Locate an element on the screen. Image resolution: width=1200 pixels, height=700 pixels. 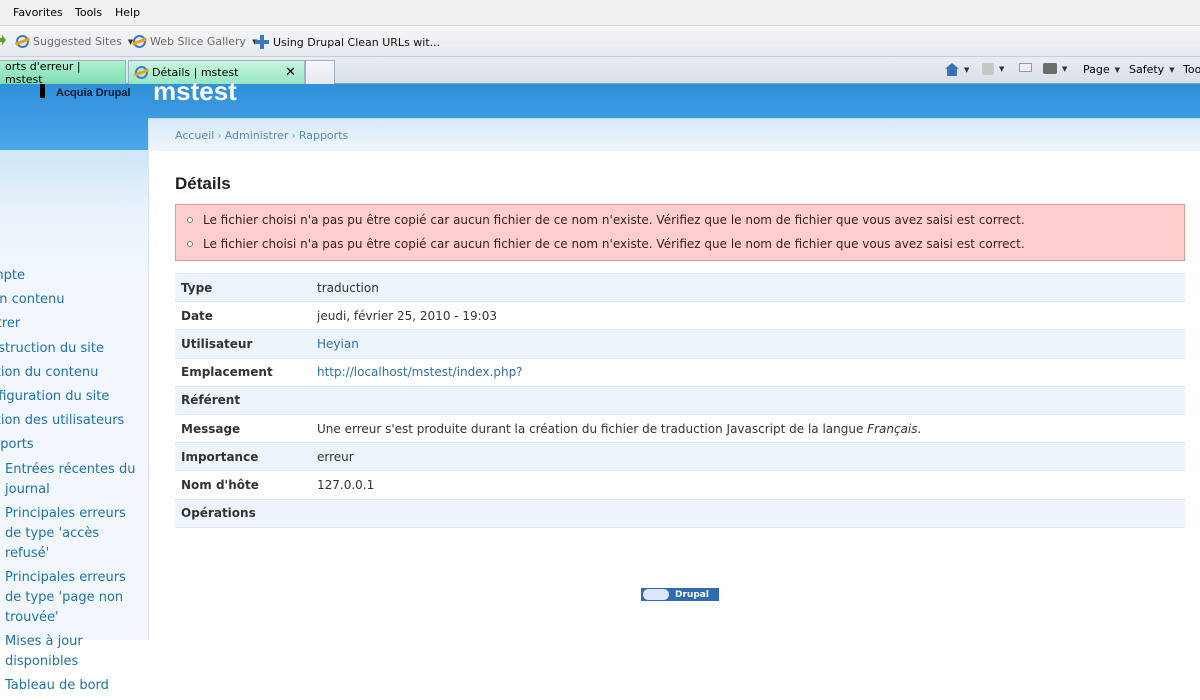
safety-menu: Safety ▼ is located at coordinates (1152, 69).